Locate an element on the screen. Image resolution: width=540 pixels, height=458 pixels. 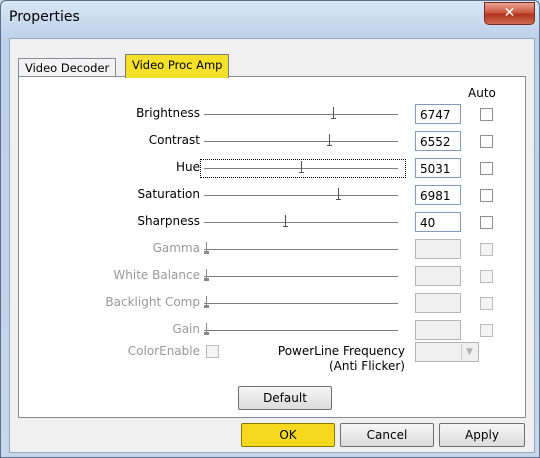
property-row-saturation: Saturation 6981 is located at coordinates (272, 195).